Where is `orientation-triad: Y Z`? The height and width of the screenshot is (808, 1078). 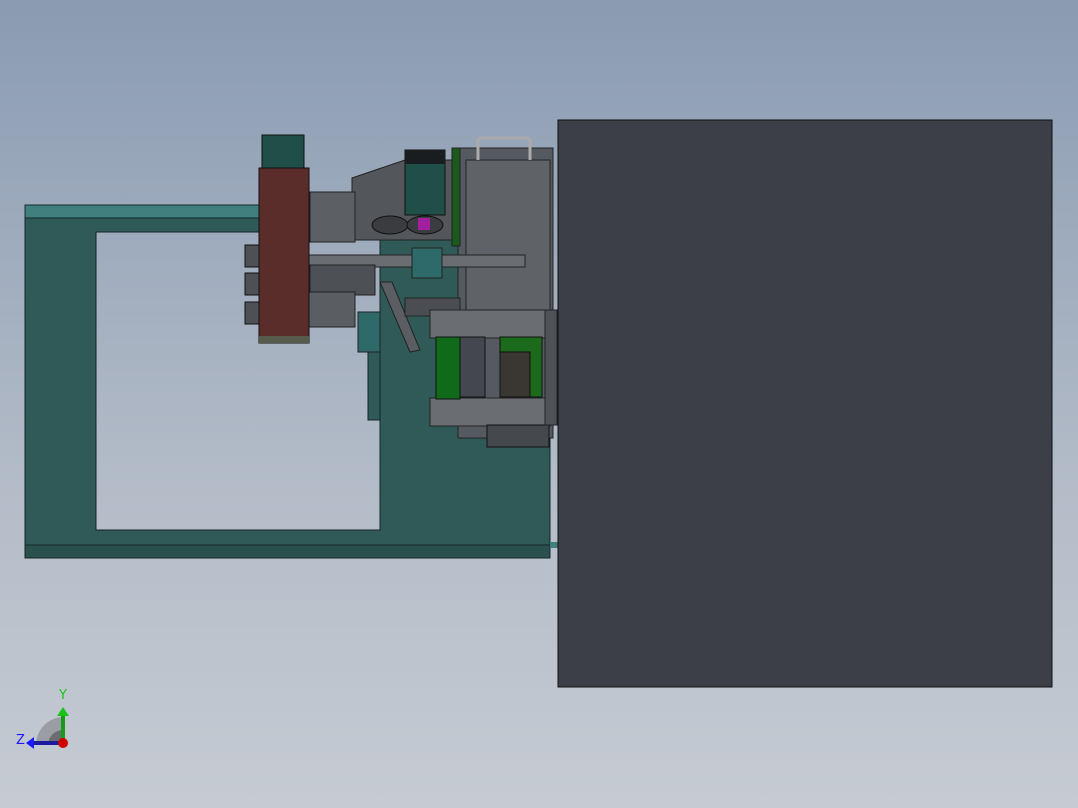 orientation-triad: Y Z is located at coordinates (42, 718).